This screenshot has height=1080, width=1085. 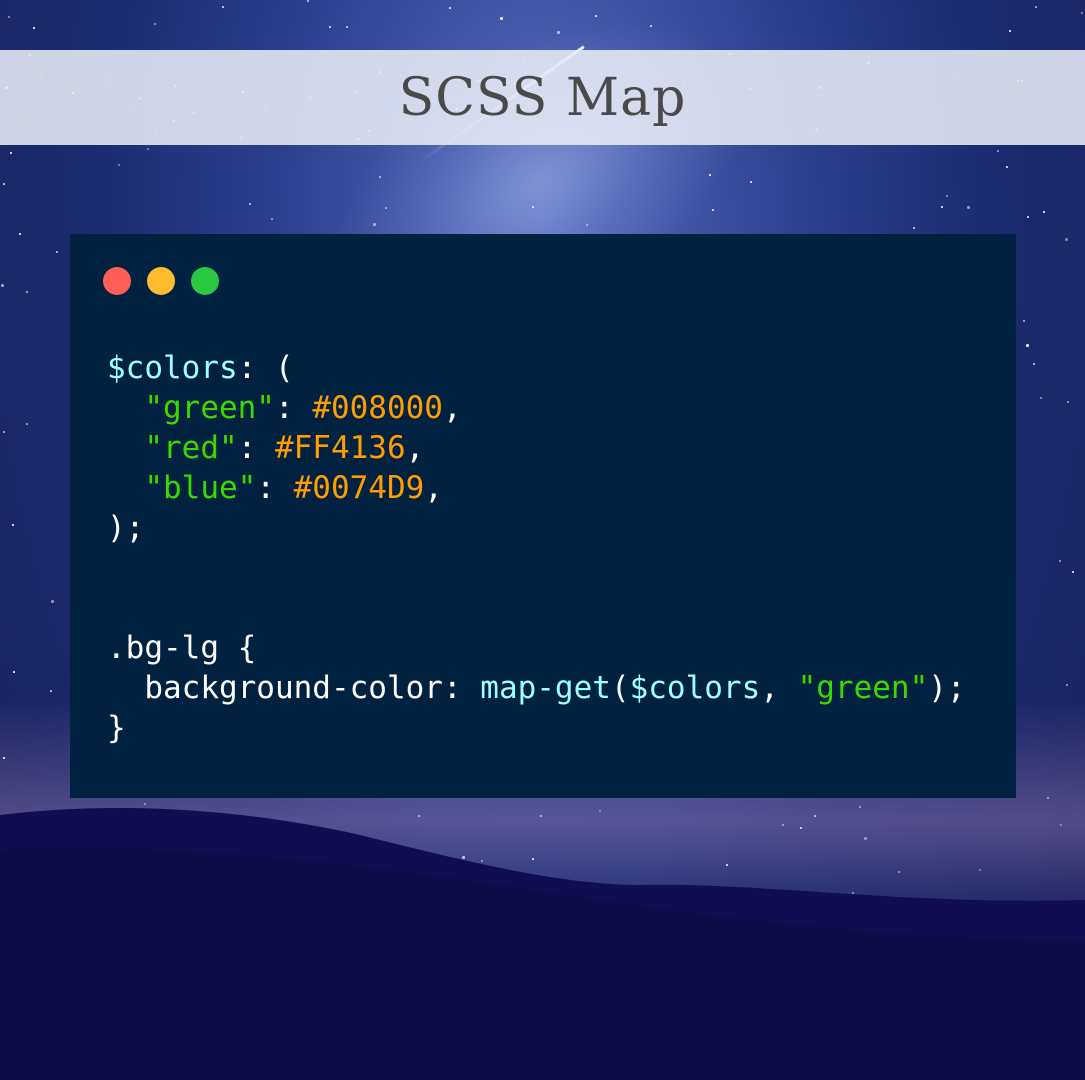 What do you see at coordinates (536, 408) in the screenshot?
I see `code-line: "green": #008000,` at bounding box center [536, 408].